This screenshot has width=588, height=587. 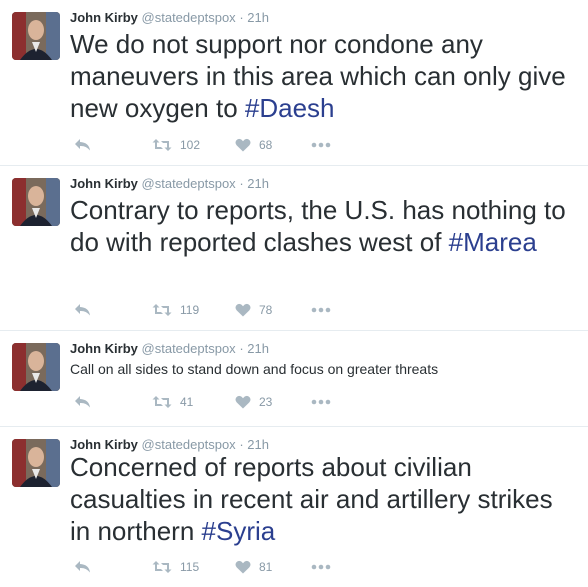 I want to click on like-count: 68, so click(x=266, y=145).